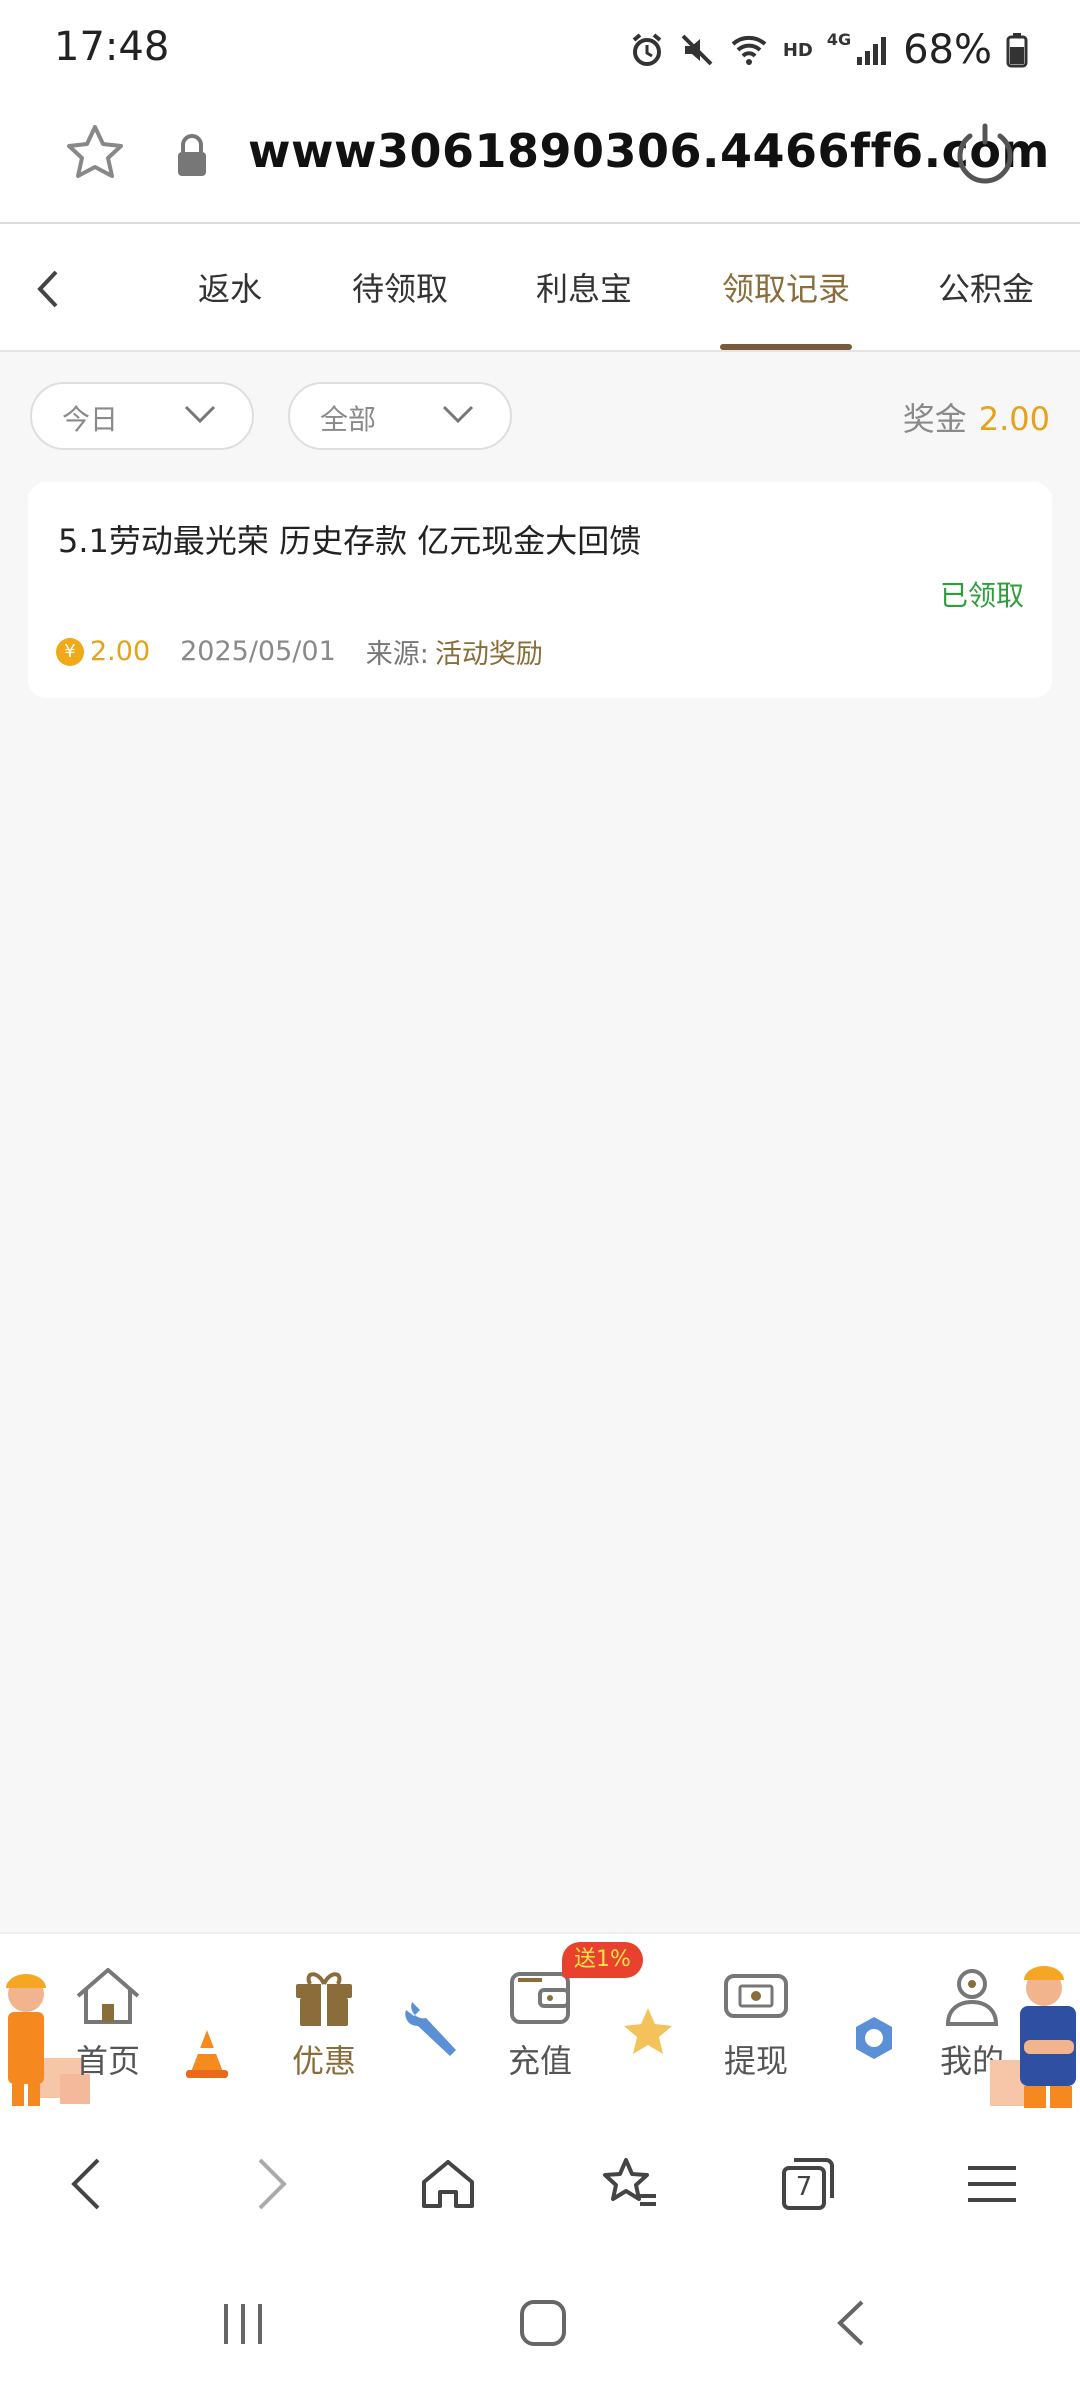 This screenshot has width=1080, height=2400. What do you see at coordinates (120, 651) in the screenshot?
I see `record-amount: 2.00` at bounding box center [120, 651].